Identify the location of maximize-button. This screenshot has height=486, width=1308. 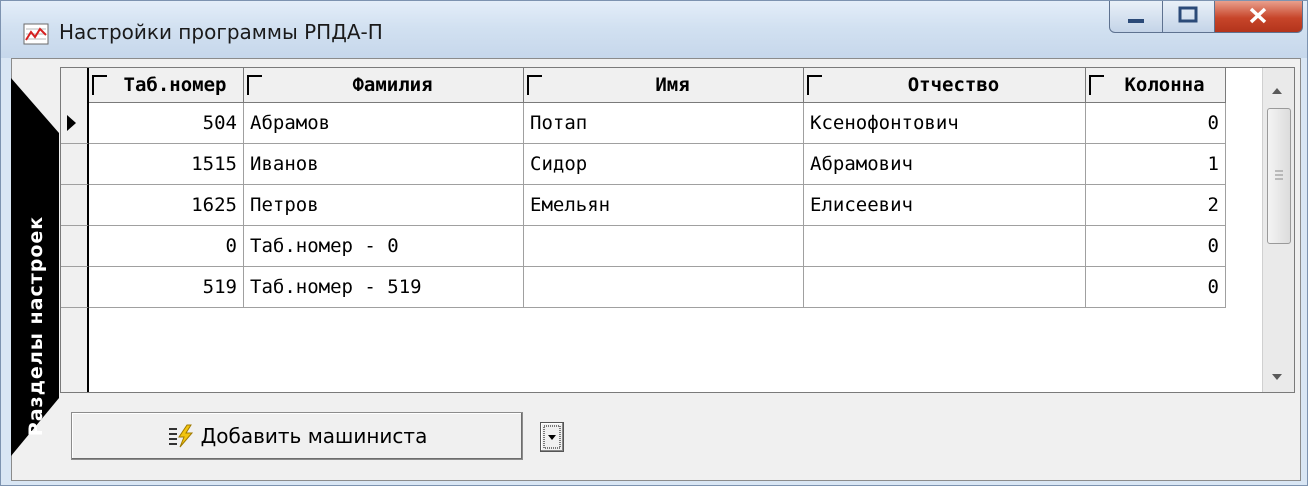
(1189, 17).